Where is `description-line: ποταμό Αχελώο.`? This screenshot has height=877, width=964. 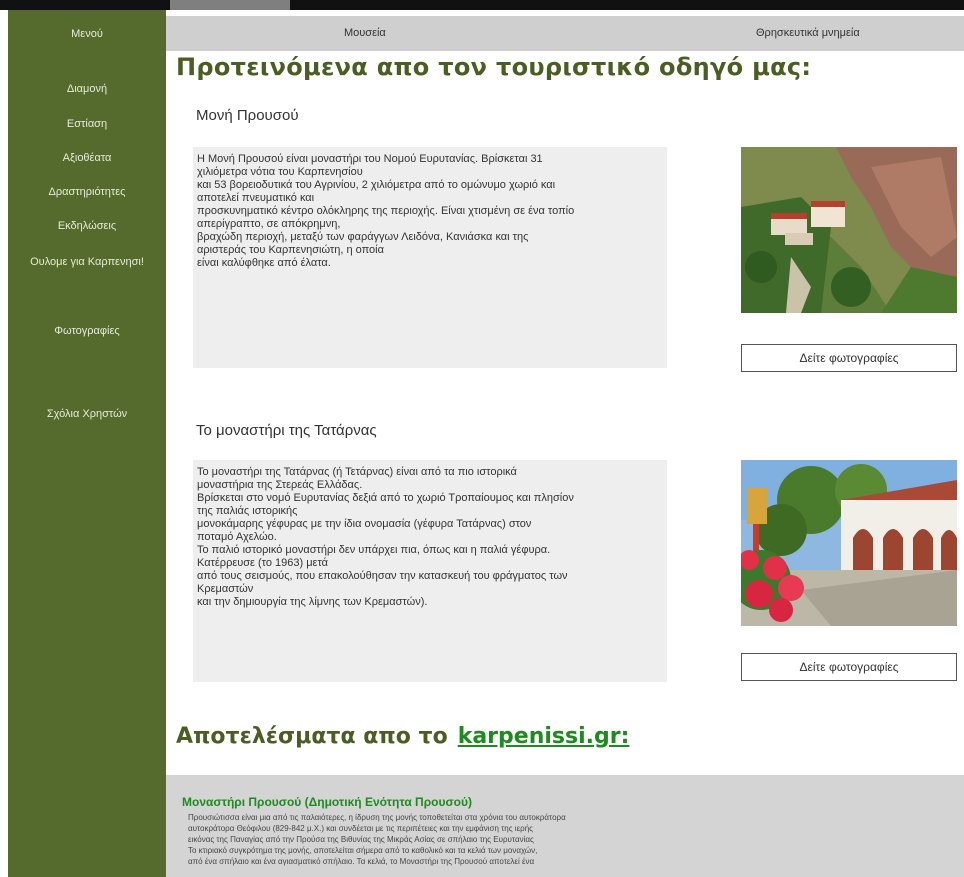
description-line: ποταμό Αχελώο. is located at coordinates (237, 537).